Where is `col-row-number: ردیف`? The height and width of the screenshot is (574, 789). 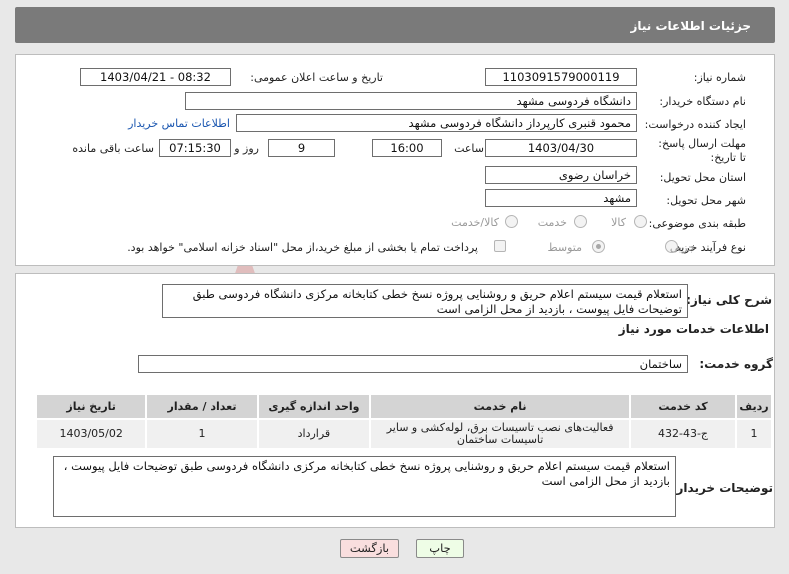
col-row-number: ردیف is located at coordinates (754, 406).